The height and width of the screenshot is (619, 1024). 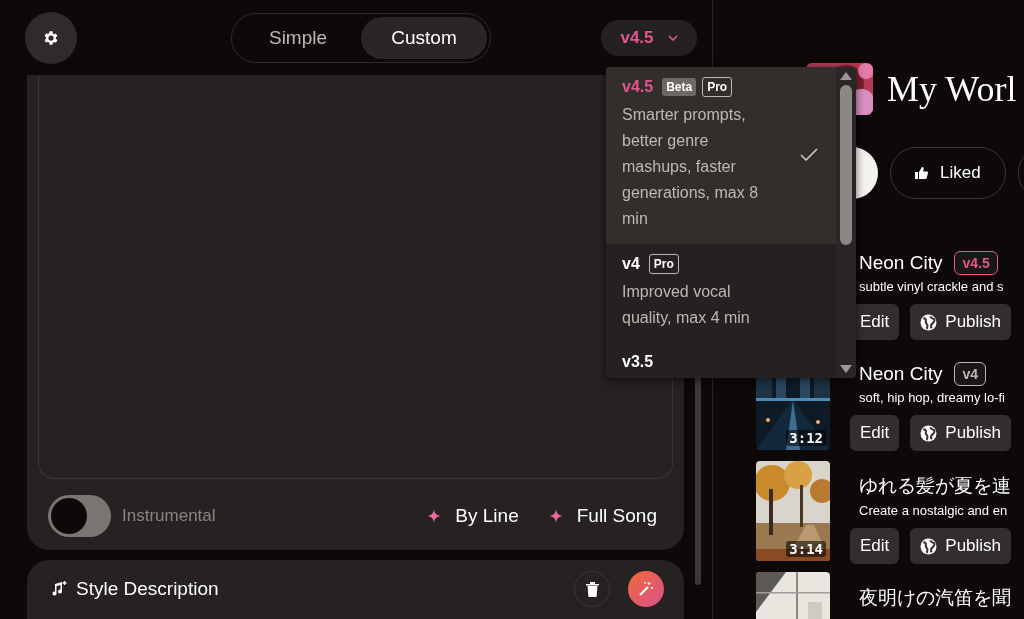 What do you see at coordinates (298, 37) in the screenshot?
I see `mode-tab: Simple` at bounding box center [298, 37].